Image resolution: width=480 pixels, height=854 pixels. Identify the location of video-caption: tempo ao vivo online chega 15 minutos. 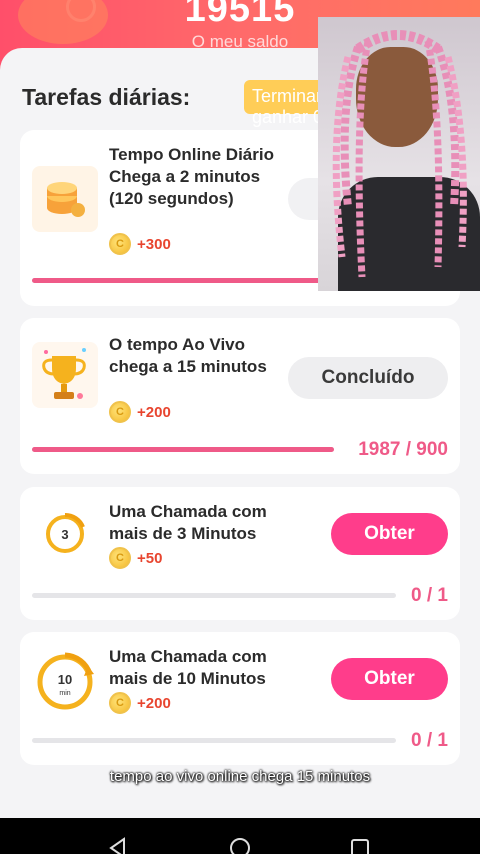
(240, 776).